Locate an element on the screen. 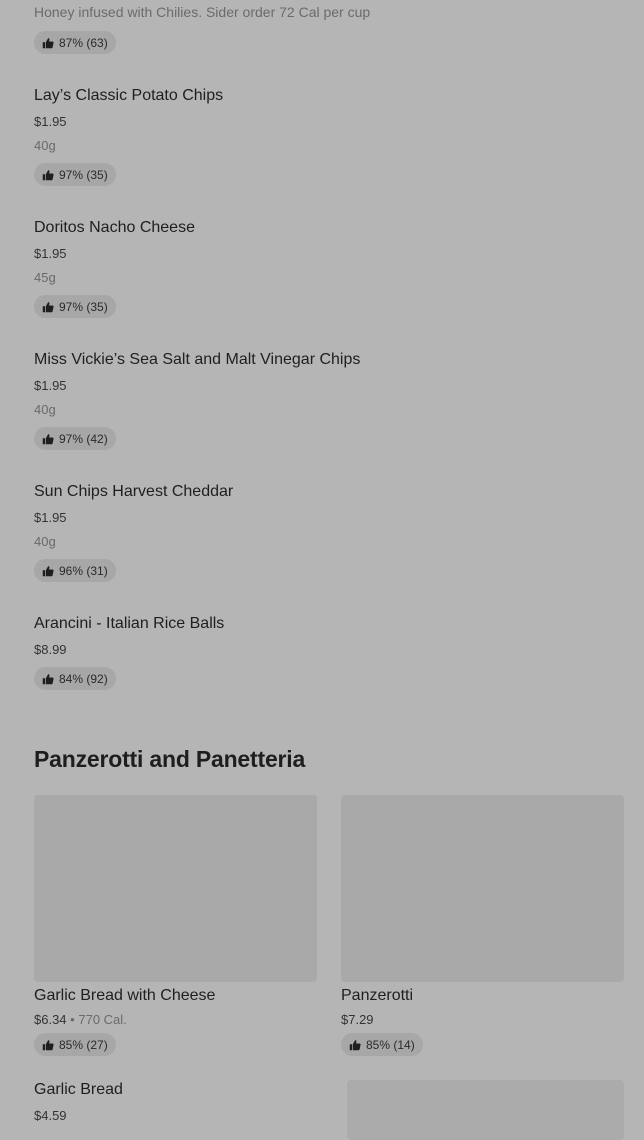 This screenshot has width=644, height=1140. card-item-price: $6.34 is located at coordinates (50, 1019).